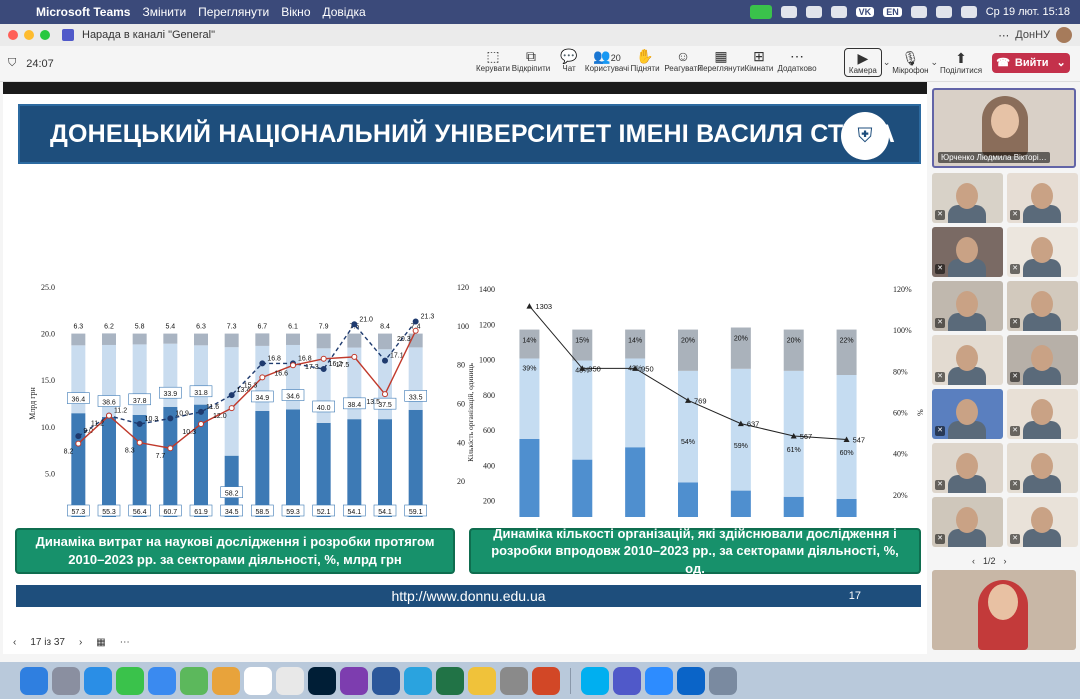 The height and width of the screenshot is (699, 1080). What do you see at coordinates (482, 680) in the screenshot?
I see `notes-icon` at bounding box center [482, 680].